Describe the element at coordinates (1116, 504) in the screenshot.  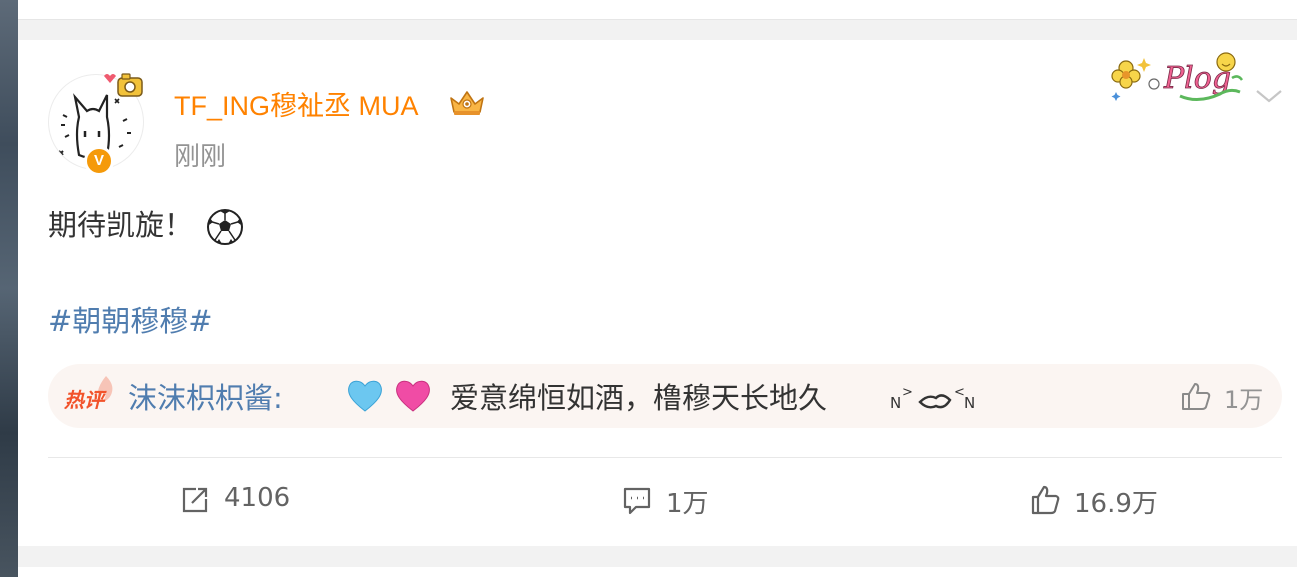
I see `like-count: 16.9万` at that location.